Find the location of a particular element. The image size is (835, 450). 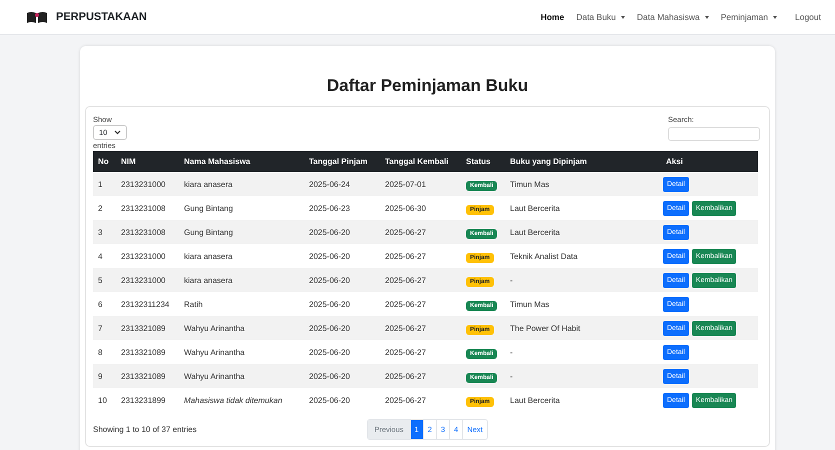

table-cell: 2025-06-23 is located at coordinates (329, 208).